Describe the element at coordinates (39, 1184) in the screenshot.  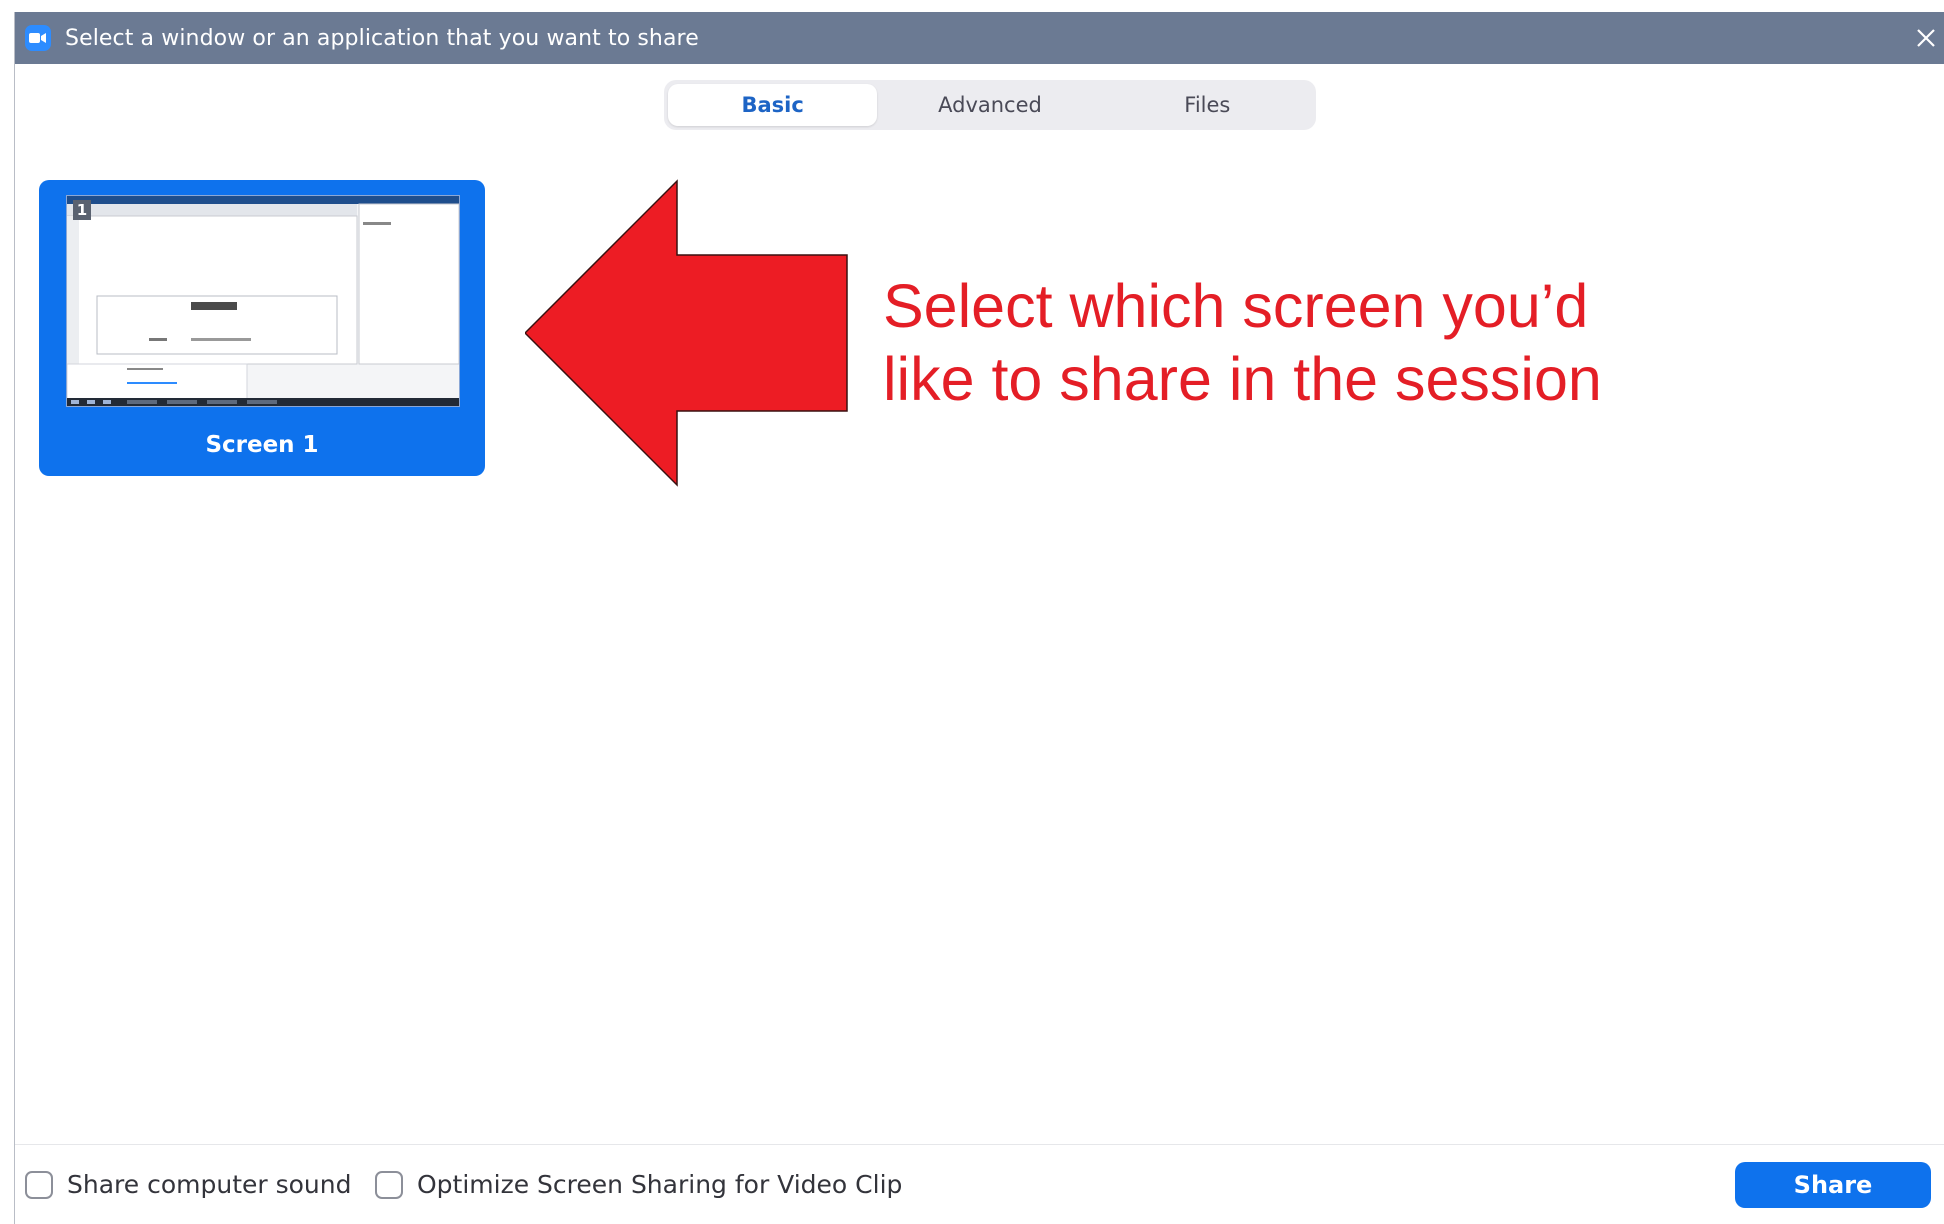
I see `share-sound-checkbox` at that location.